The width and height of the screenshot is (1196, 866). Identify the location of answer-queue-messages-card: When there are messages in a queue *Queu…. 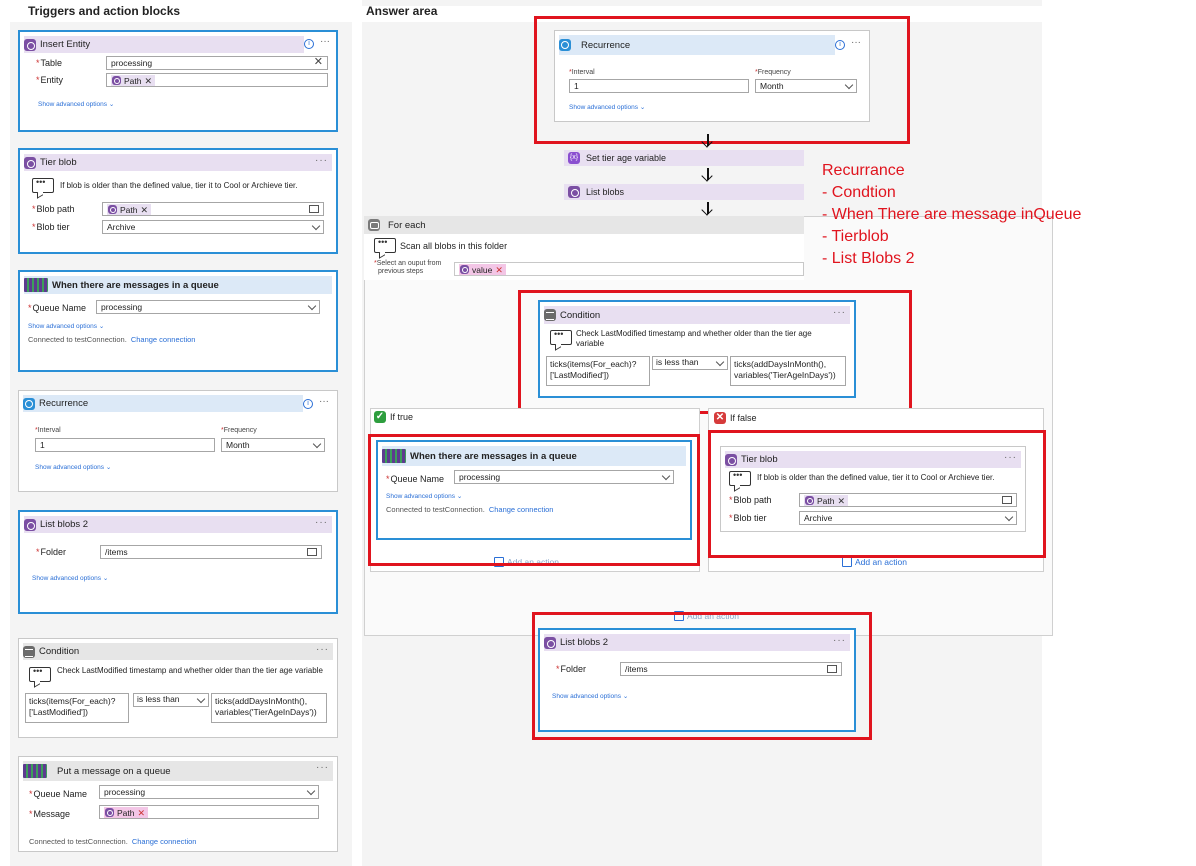
(534, 490).